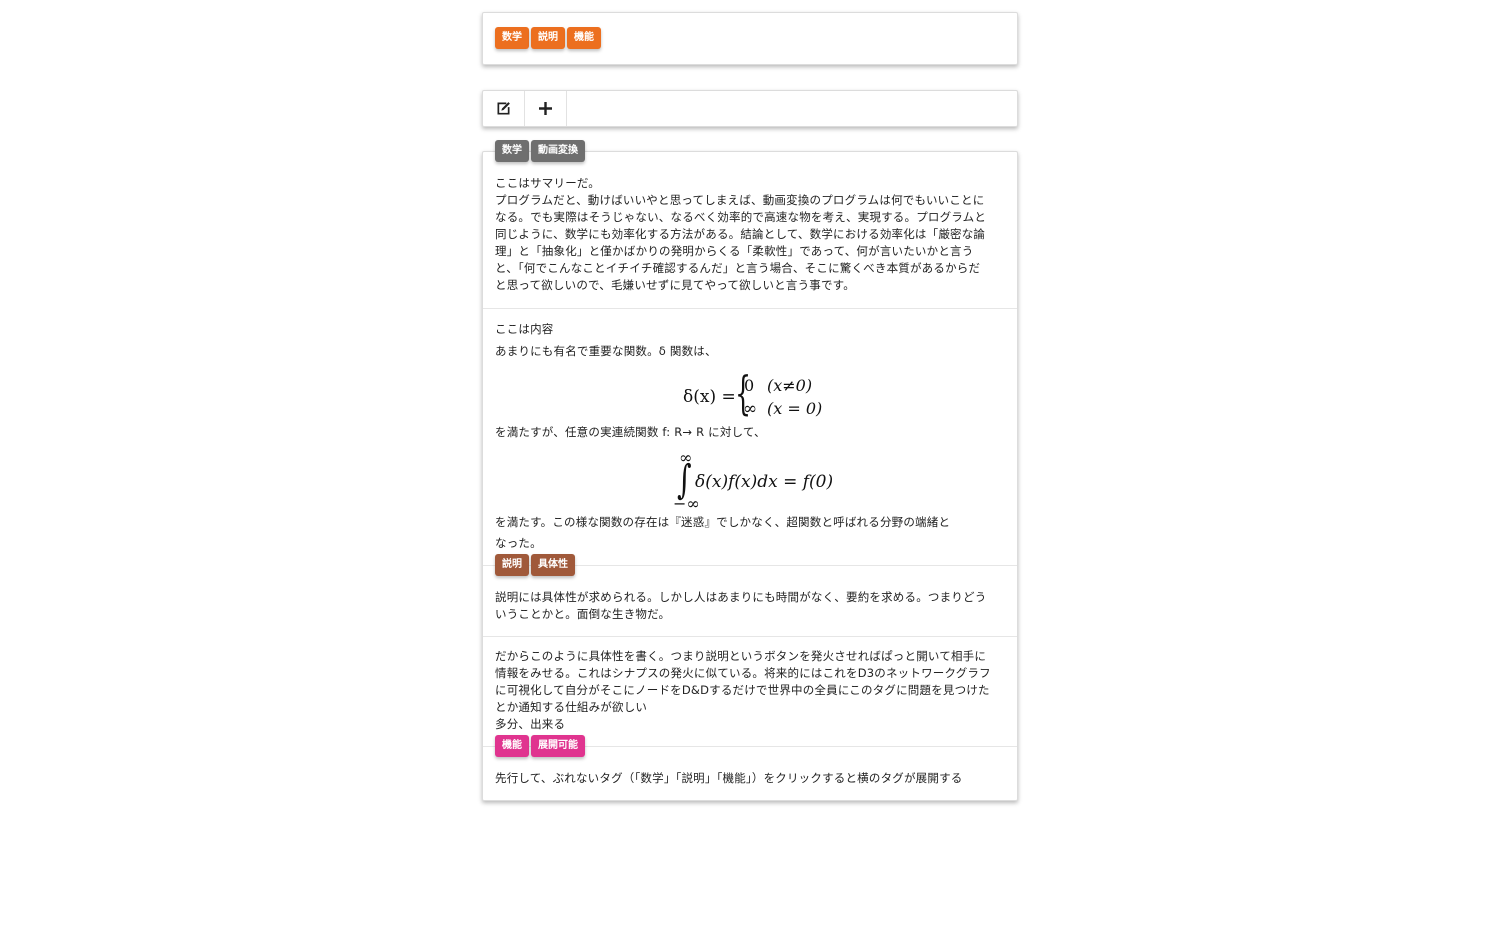  I want to click on integral-formula: ∞ ∫ −∞ δ(x)f(x)dx = f(0), so click(758, 481).